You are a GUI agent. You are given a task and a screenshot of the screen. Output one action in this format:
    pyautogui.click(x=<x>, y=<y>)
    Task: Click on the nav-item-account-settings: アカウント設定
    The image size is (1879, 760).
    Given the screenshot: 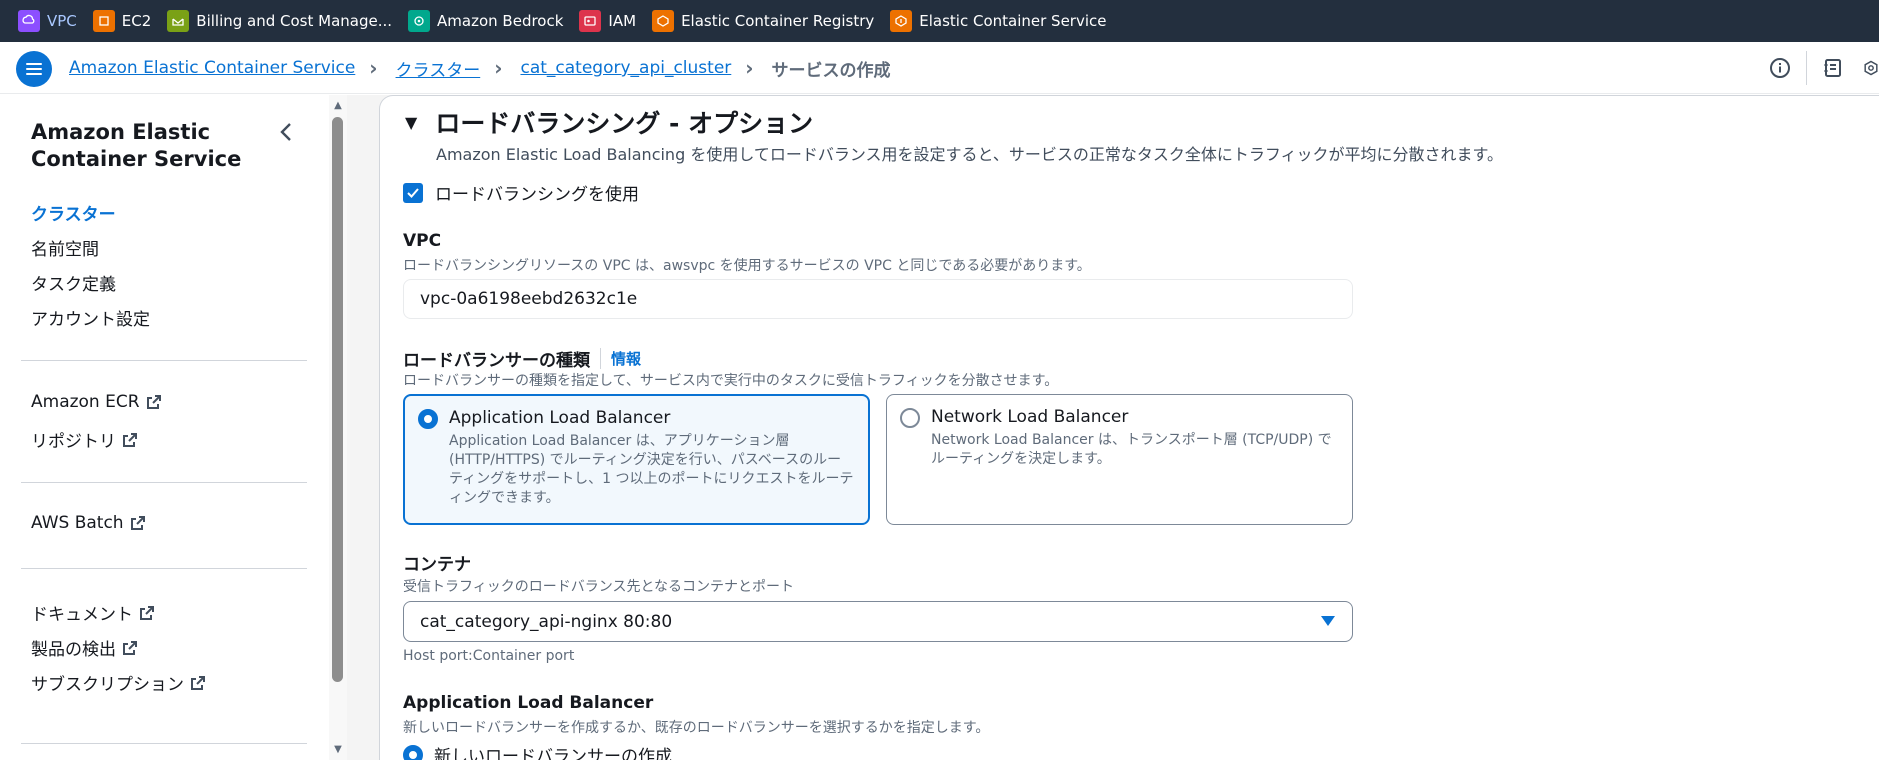 What is the action you would take?
    pyautogui.click(x=90, y=317)
    